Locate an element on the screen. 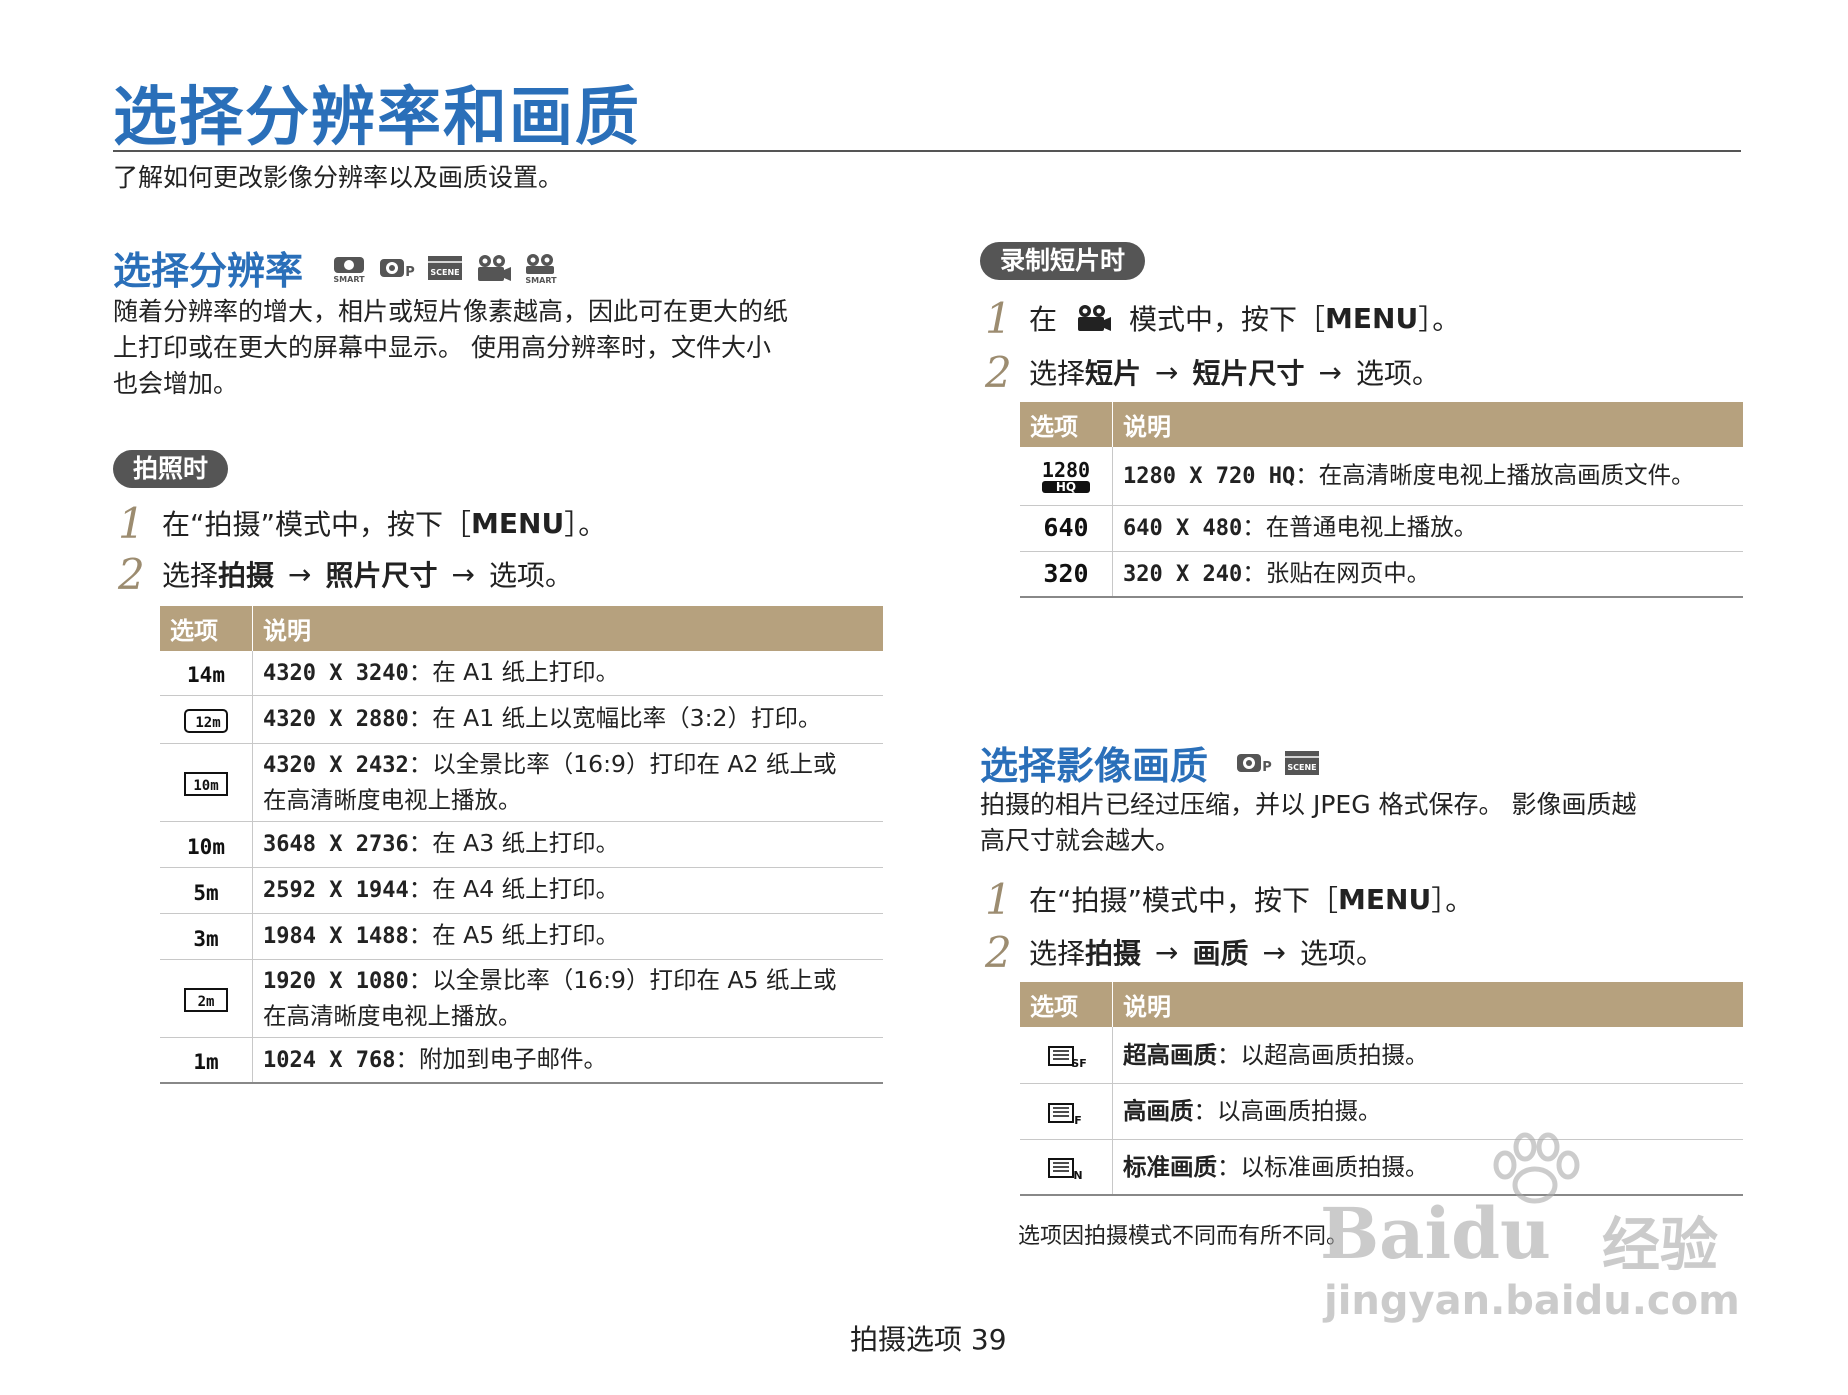  resolution-mode-icons: SMART P SCENE SMART is located at coordinates (445, 268).